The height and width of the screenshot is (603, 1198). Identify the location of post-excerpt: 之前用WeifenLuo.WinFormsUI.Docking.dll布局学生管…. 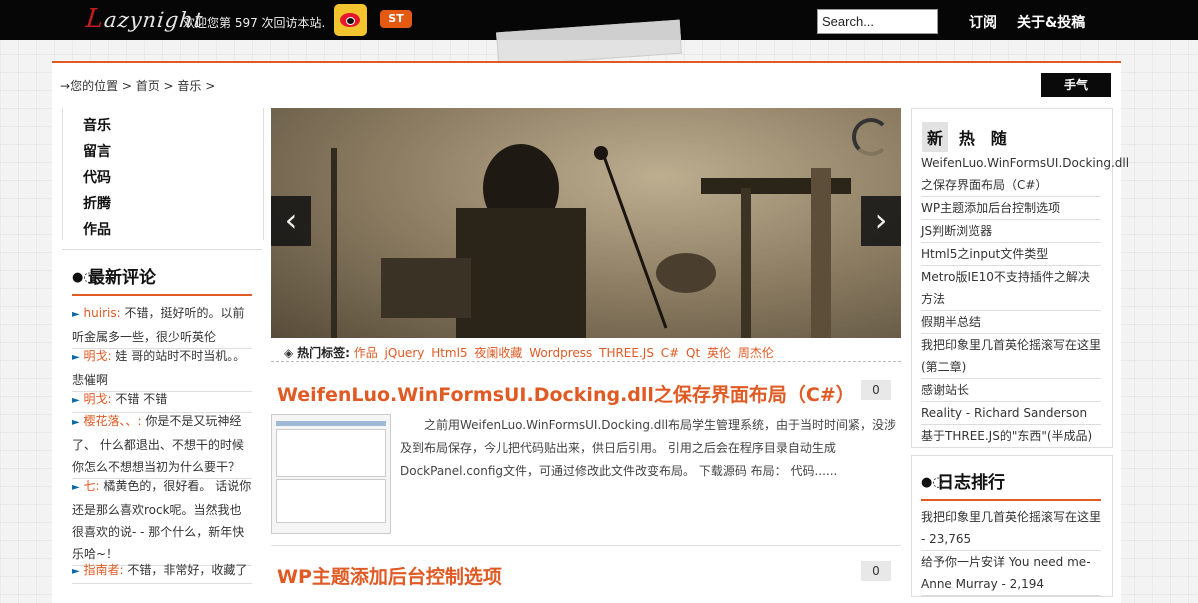
(648, 448).